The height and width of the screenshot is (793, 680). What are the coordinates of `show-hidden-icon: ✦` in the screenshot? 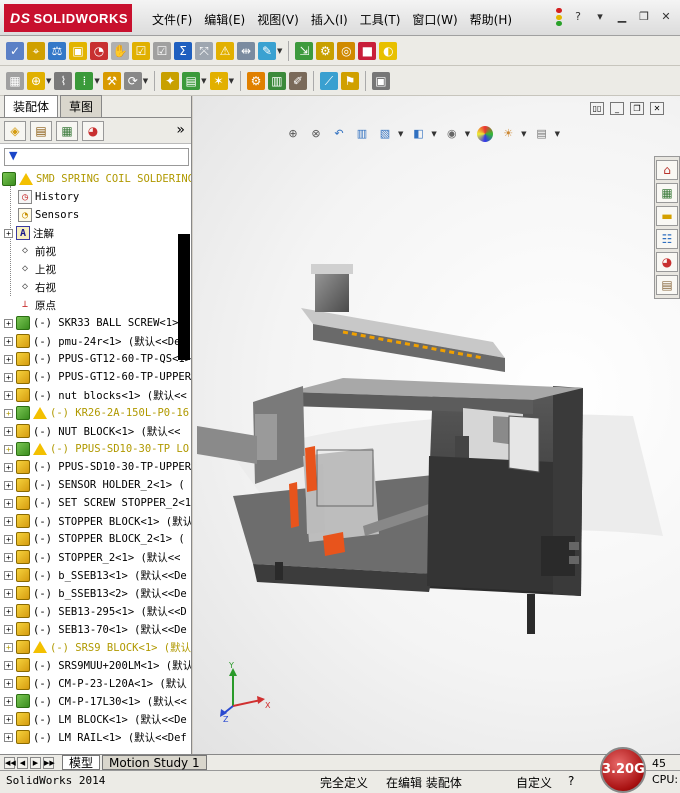 It's located at (170, 80).